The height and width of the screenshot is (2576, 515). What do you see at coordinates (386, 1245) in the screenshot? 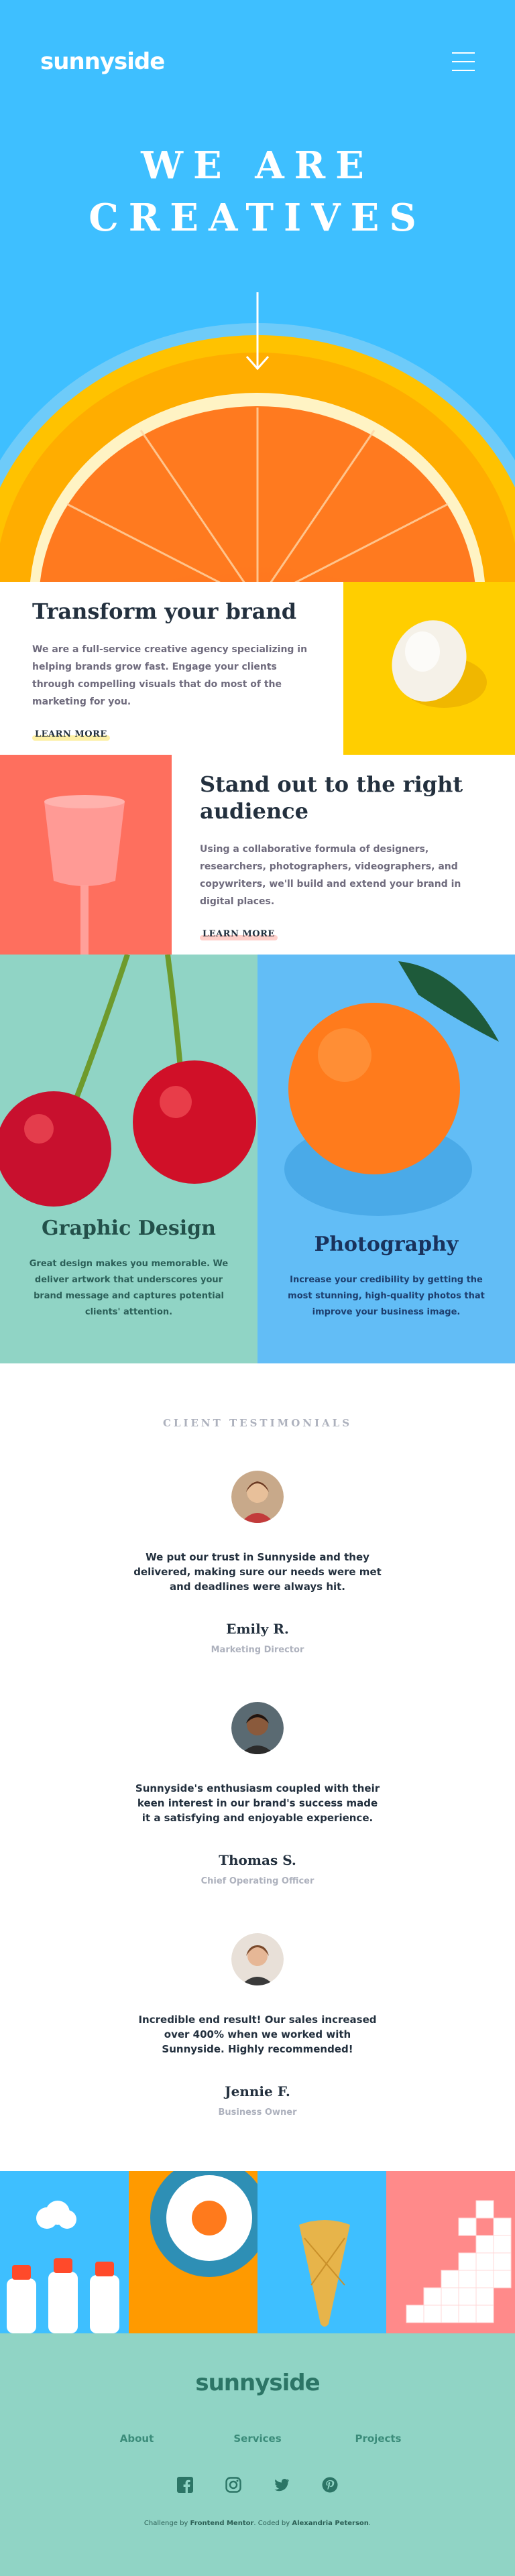
I see `service-title: Photography` at bounding box center [386, 1245].